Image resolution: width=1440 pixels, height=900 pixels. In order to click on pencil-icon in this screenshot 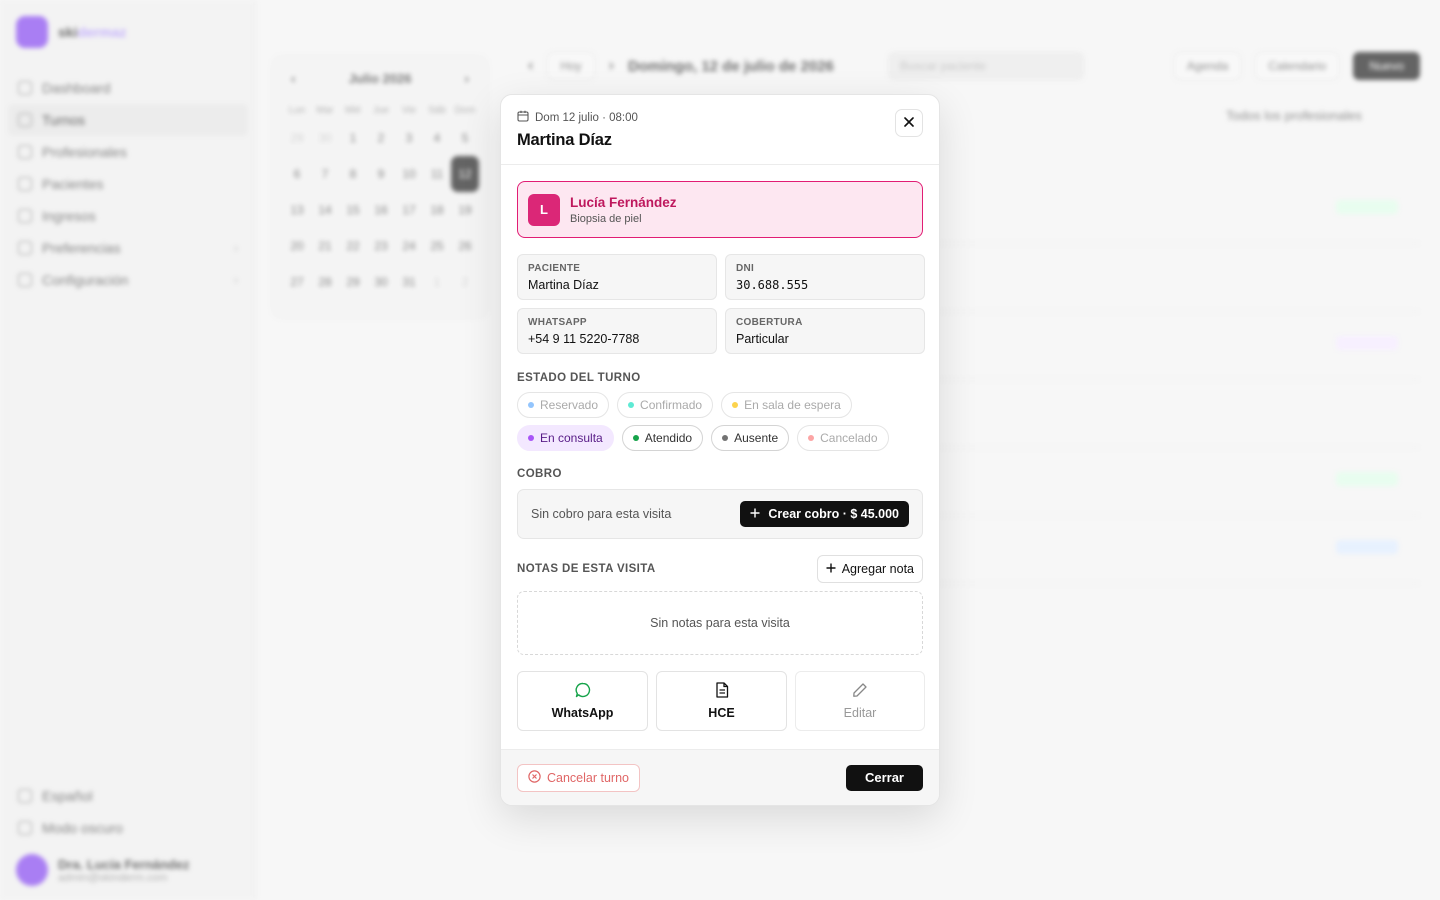, I will do `click(860, 691)`.